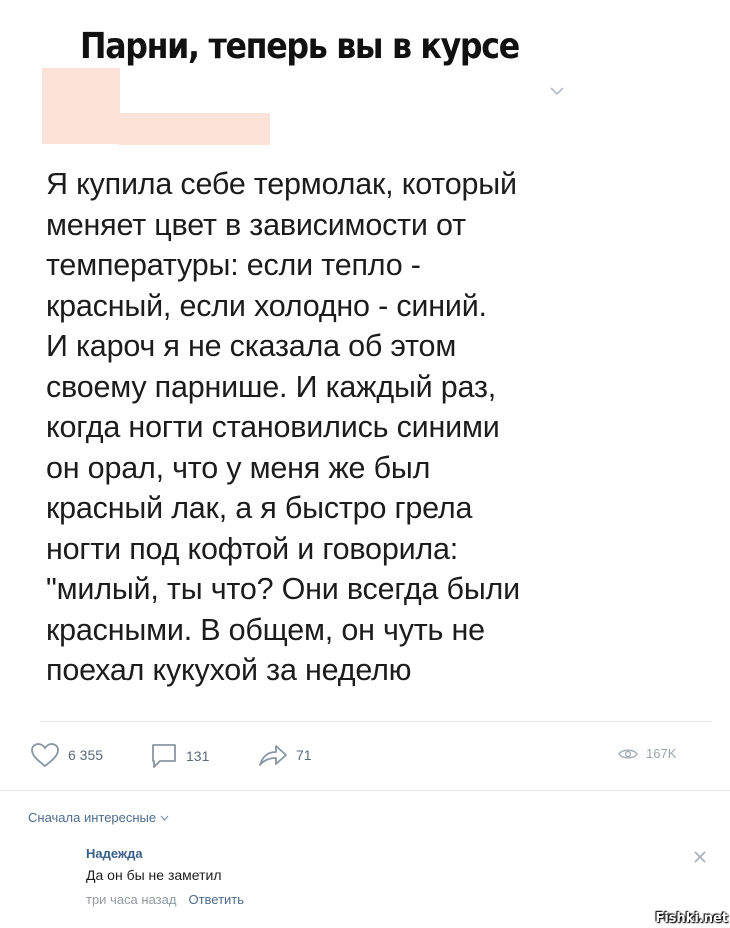  I want to click on comment-count: 131, so click(198, 756).